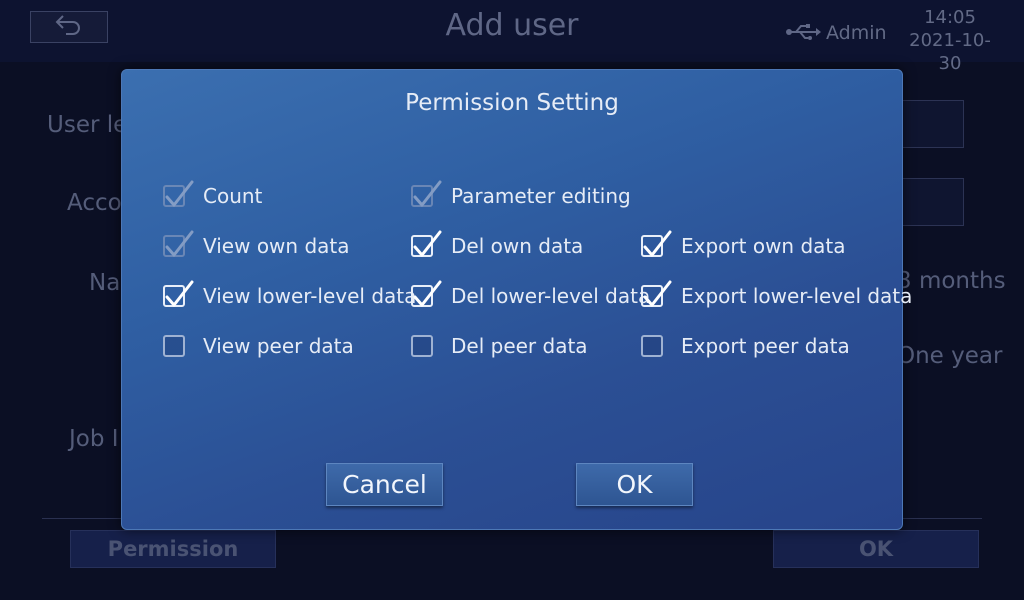 The height and width of the screenshot is (600, 1024). What do you see at coordinates (174, 346) in the screenshot?
I see `checkbox-view-peer-data` at bounding box center [174, 346].